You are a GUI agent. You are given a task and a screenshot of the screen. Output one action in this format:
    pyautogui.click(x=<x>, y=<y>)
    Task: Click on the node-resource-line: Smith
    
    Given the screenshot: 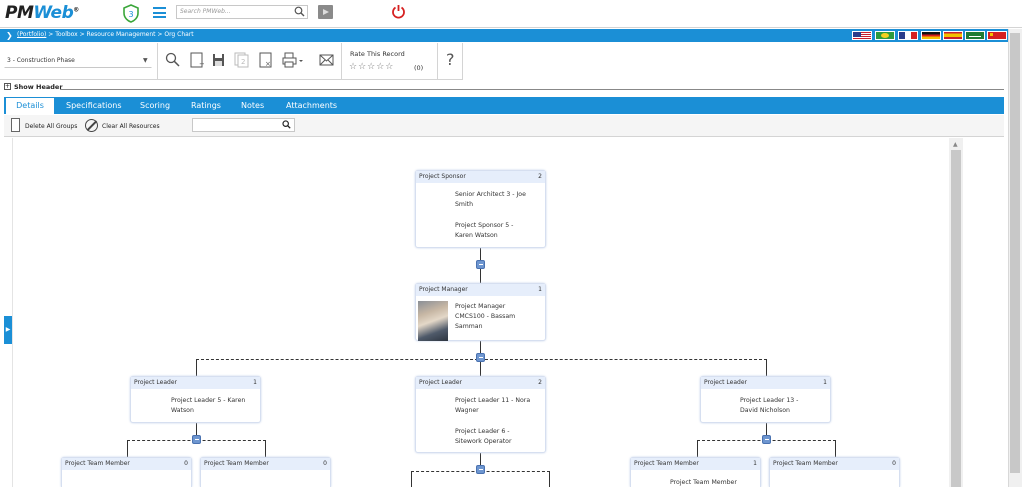 What is the action you would take?
    pyautogui.click(x=464, y=204)
    